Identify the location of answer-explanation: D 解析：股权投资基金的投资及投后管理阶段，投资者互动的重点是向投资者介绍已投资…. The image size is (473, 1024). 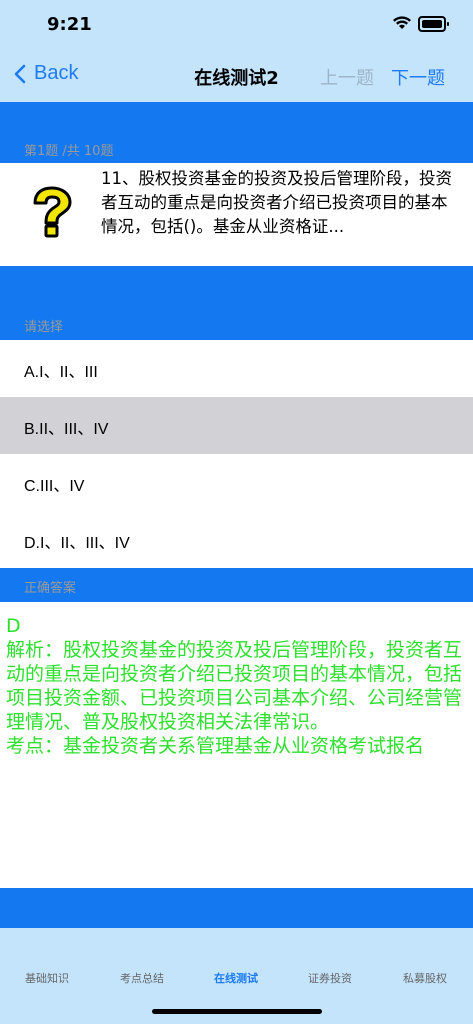
(236, 686).